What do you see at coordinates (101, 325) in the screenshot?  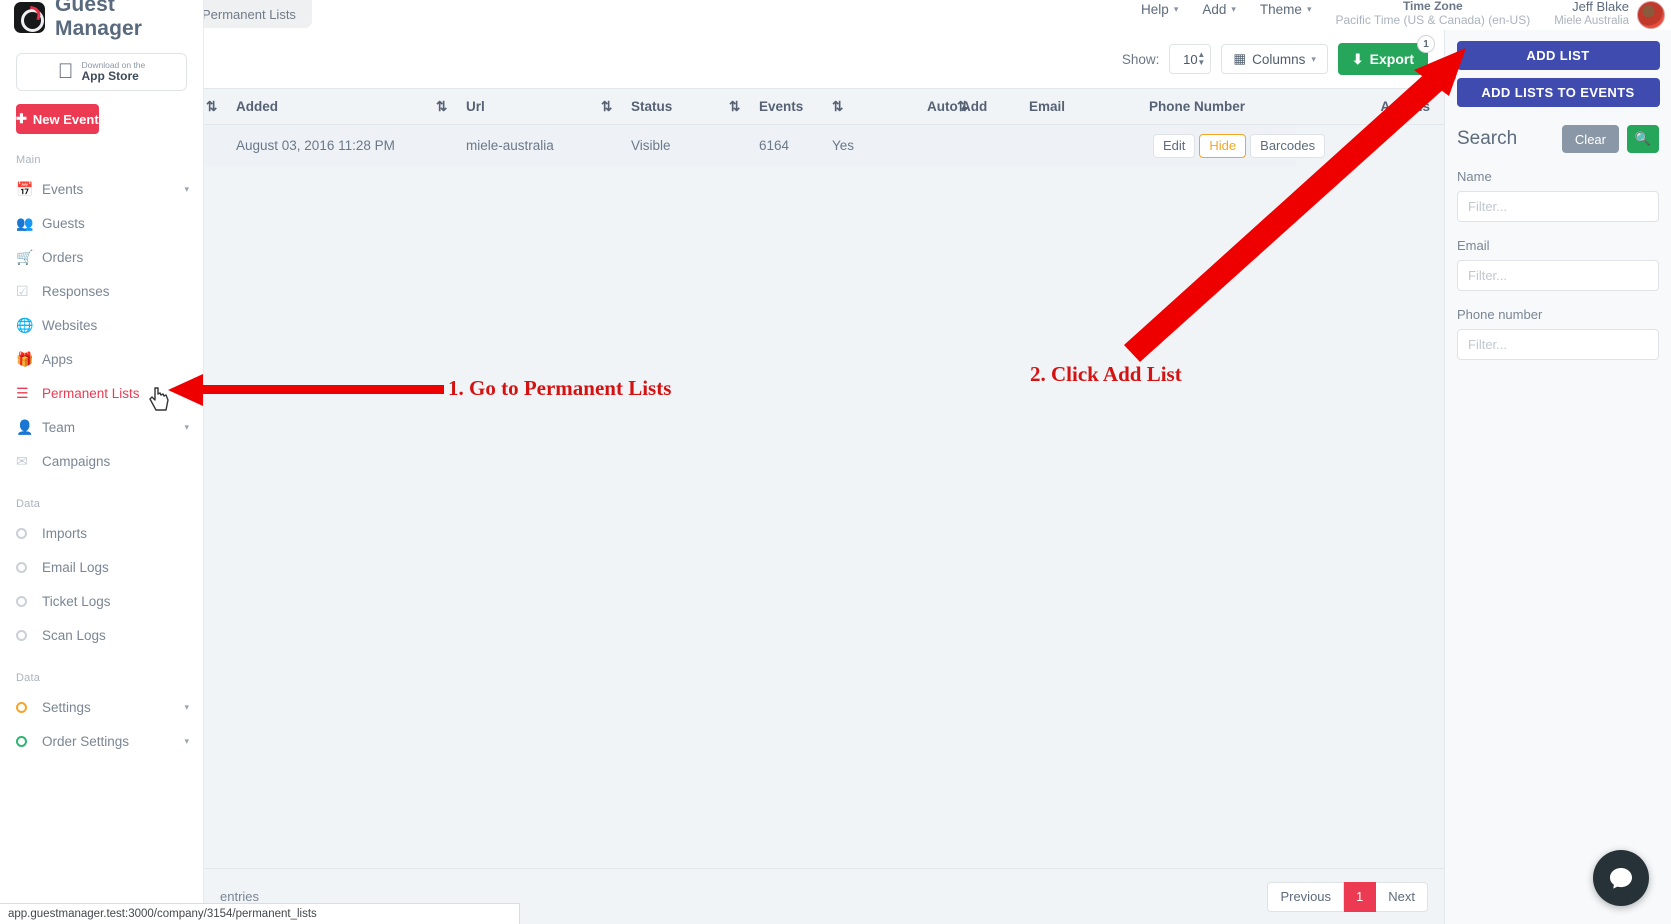 I see `sidebar-item-websites: 🌐 Websites` at bounding box center [101, 325].